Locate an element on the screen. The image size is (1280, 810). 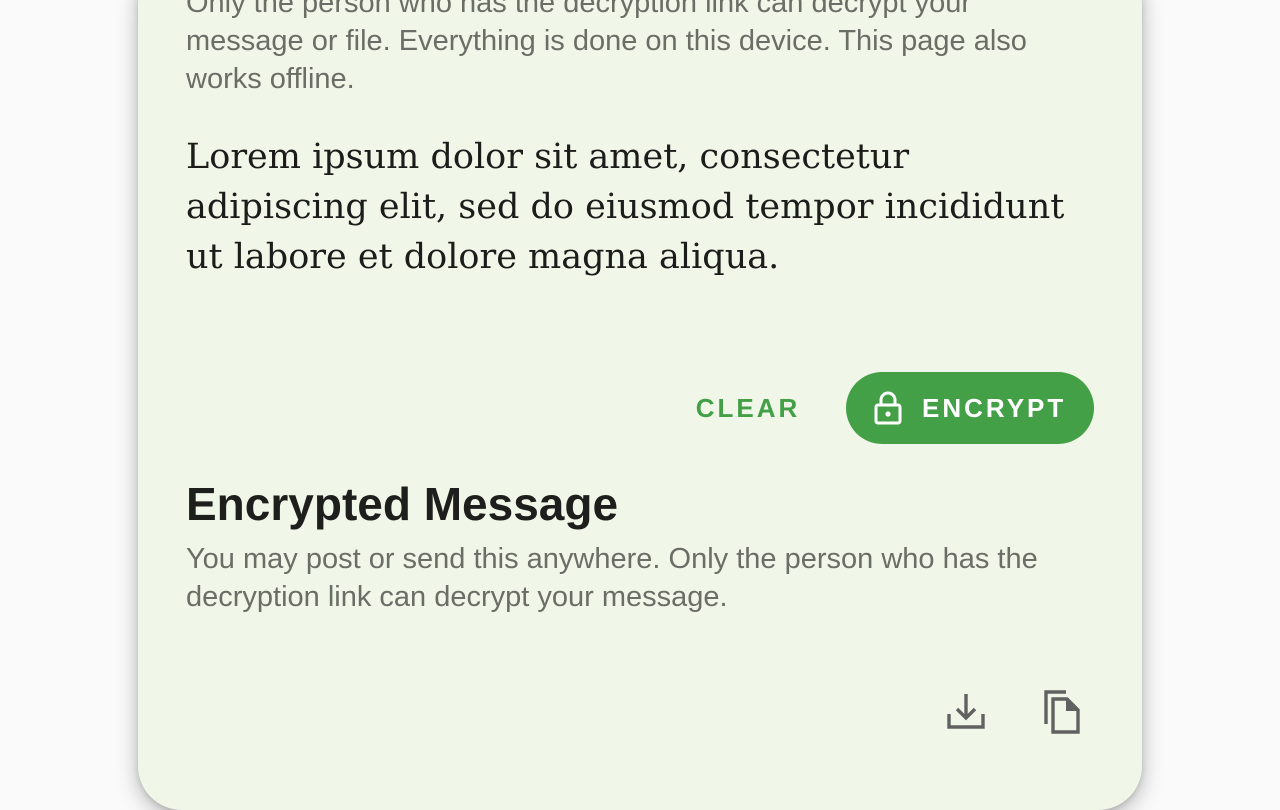
encrypted-message-title: Encrypted Message is located at coordinates (402, 504).